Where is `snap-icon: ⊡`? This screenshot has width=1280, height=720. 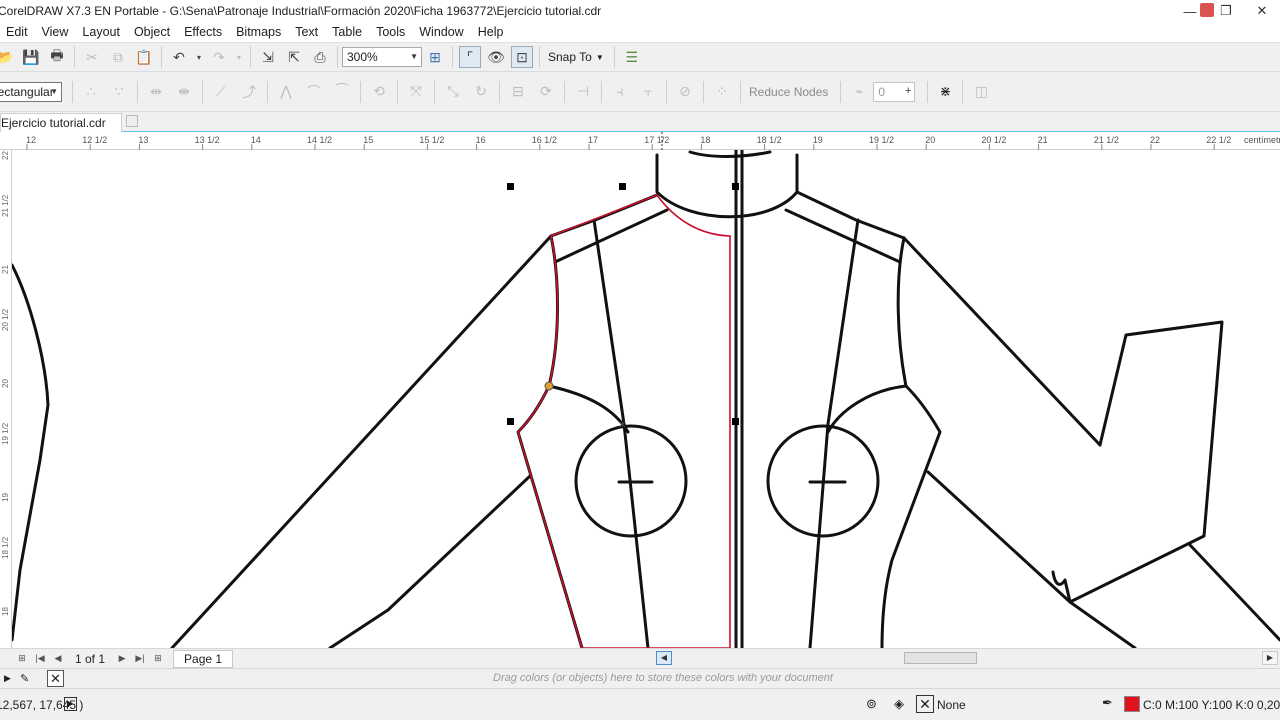
snap-icon: ⊡ is located at coordinates (522, 57).